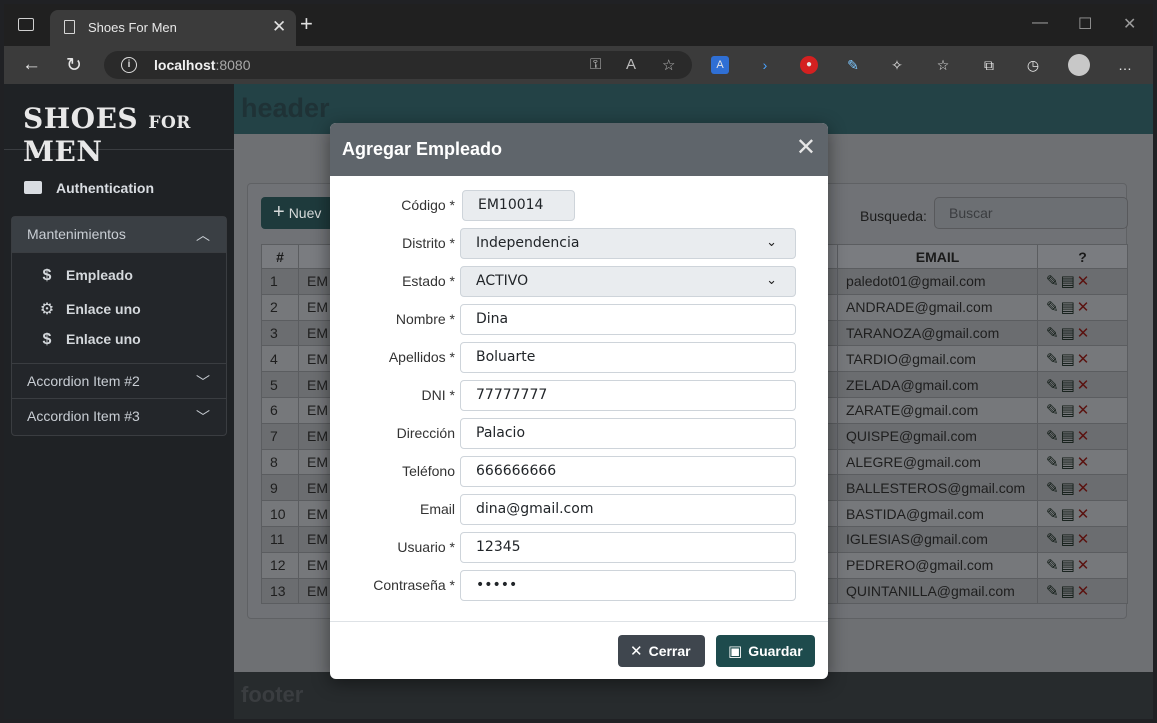 The height and width of the screenshot is (723, 1157). What do you see at coordinates (628, 319) in the screenshot?
I see `nombre-field: Dina` at bounding box center [628, 319].